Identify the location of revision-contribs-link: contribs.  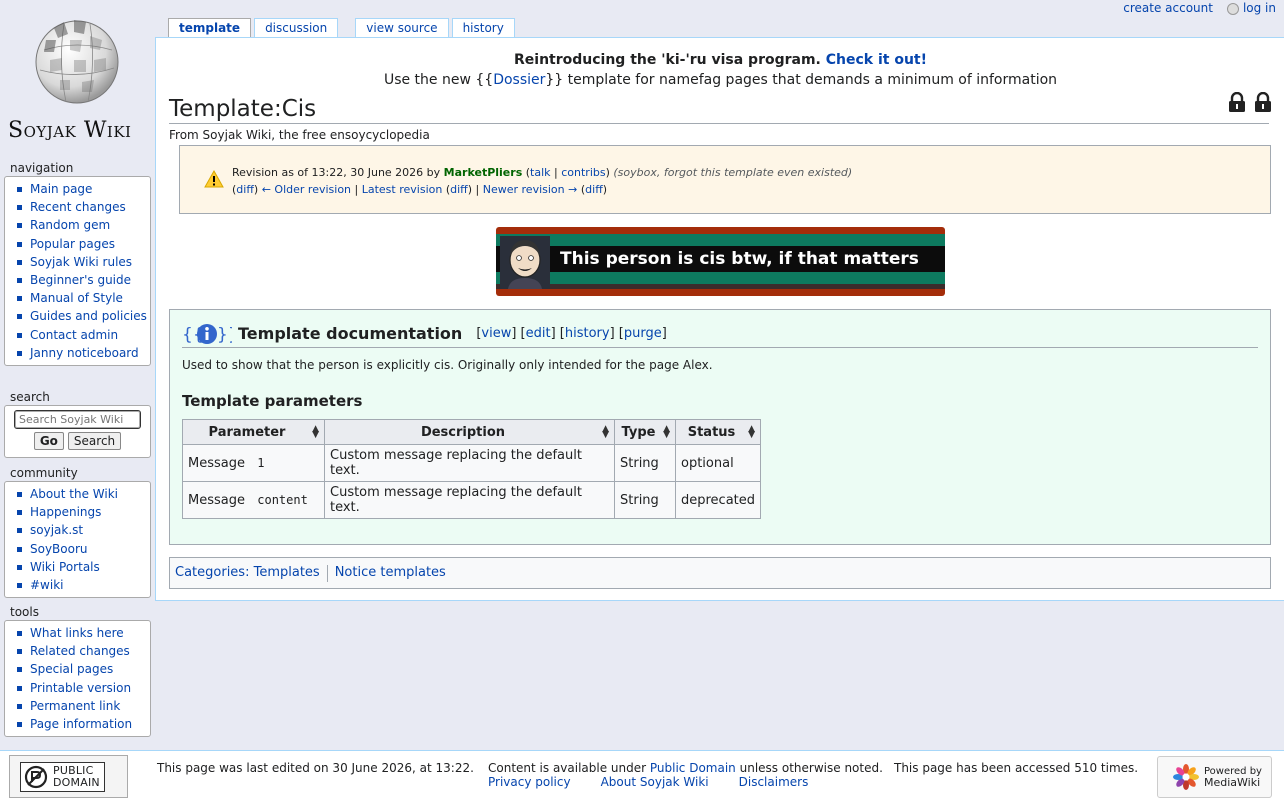
(583, 172).